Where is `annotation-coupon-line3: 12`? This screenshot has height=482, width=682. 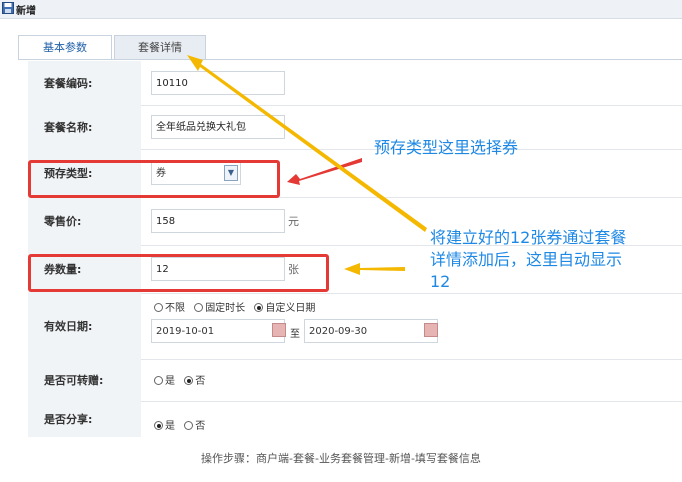 annotation-coupon-line3: 12 is located at coordinates (440, 281).